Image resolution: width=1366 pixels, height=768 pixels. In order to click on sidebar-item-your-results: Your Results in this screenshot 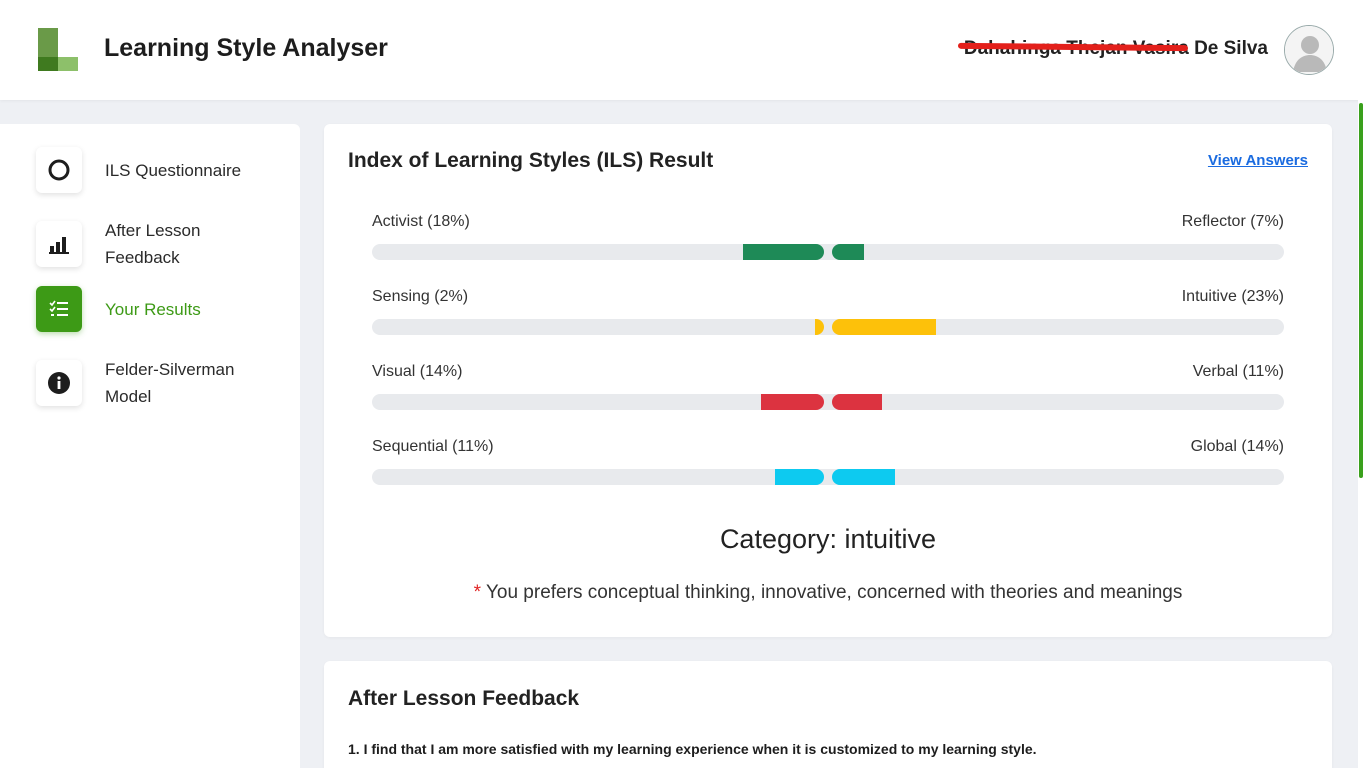, I will do `click(161, 309)`.